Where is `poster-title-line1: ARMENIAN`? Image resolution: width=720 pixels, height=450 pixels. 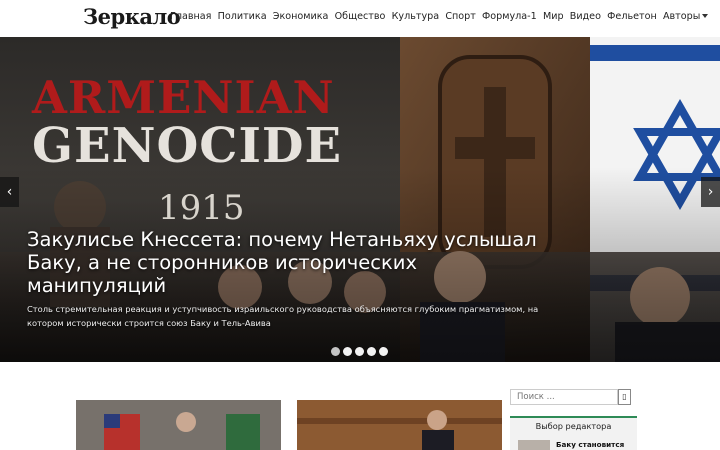 poster-title-line1: ARMENIAN is located at coordinates (183, 97).